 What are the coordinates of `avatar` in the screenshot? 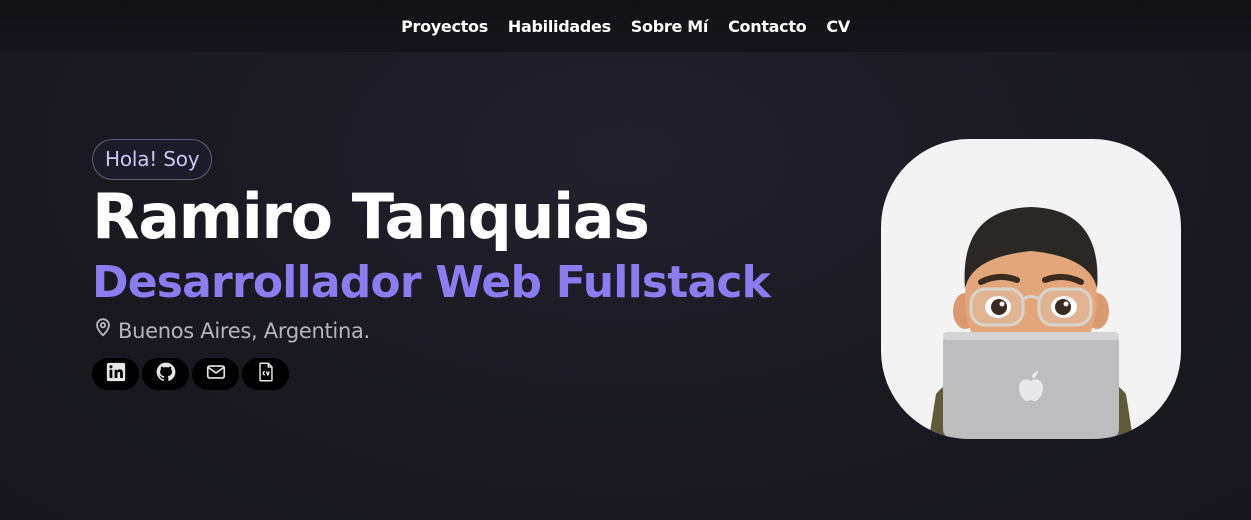 It's located at (1031, 289).